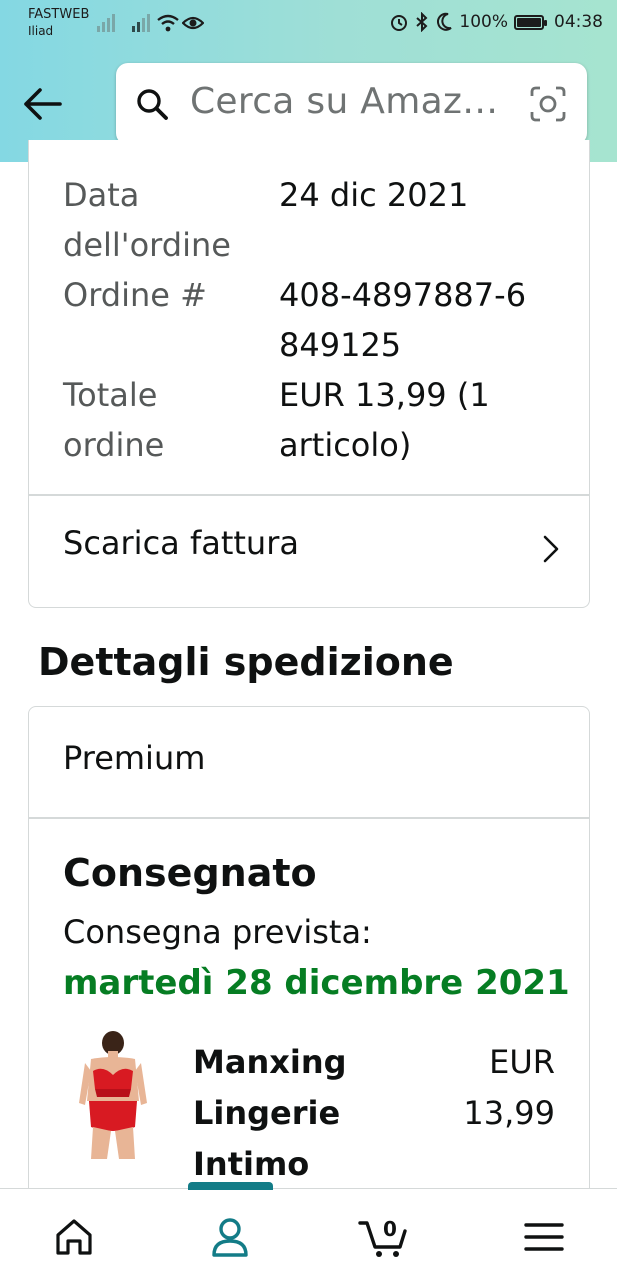 The image size is (617, 1280). What do you see at coordinates (41, 31) in the screenshot?
I see `carrier-name-2: Iliad` at bounding box center [41, 31].